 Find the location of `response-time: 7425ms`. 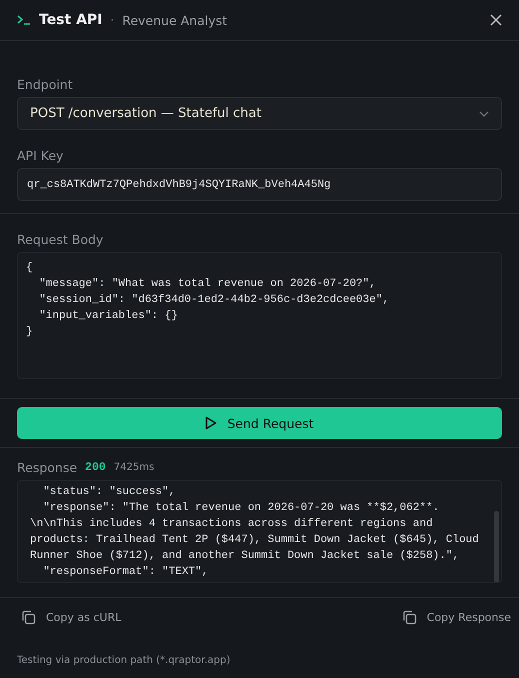

response-time: 7425ms is located at coordinates (134, 467).